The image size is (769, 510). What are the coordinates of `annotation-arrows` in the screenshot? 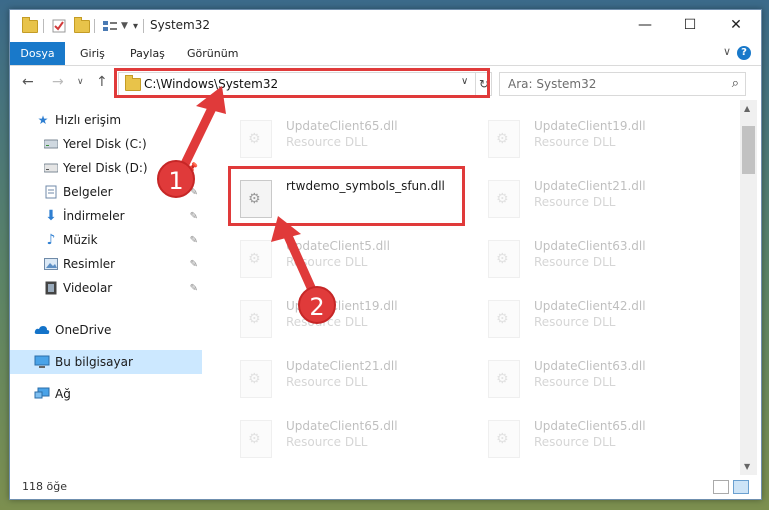 It's located at (248, 191).